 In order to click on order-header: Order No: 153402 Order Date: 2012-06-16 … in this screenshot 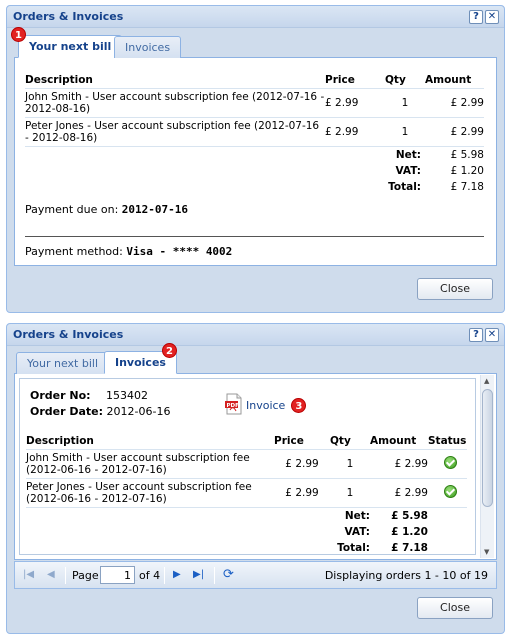, I will do `click(246, 411)`.